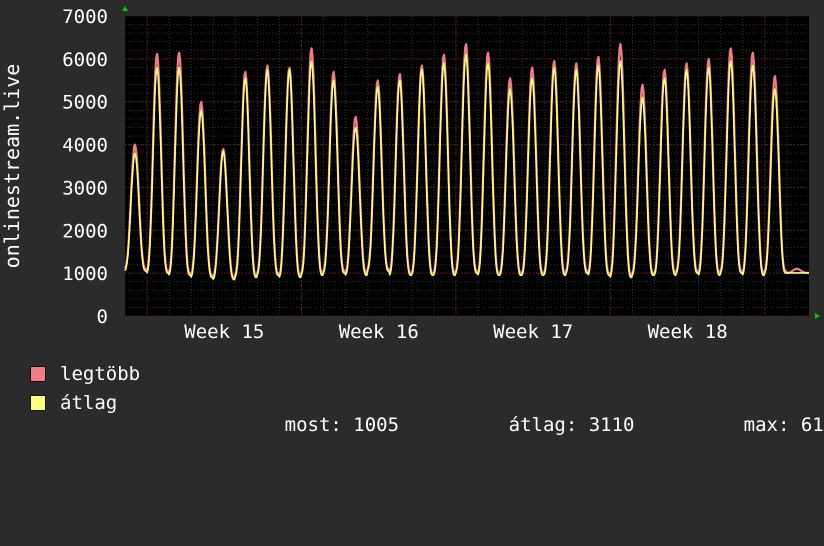 This screenshot has width=824, height=546. I want to click on stat-atlag-label: átlag:, so click(543, 425).